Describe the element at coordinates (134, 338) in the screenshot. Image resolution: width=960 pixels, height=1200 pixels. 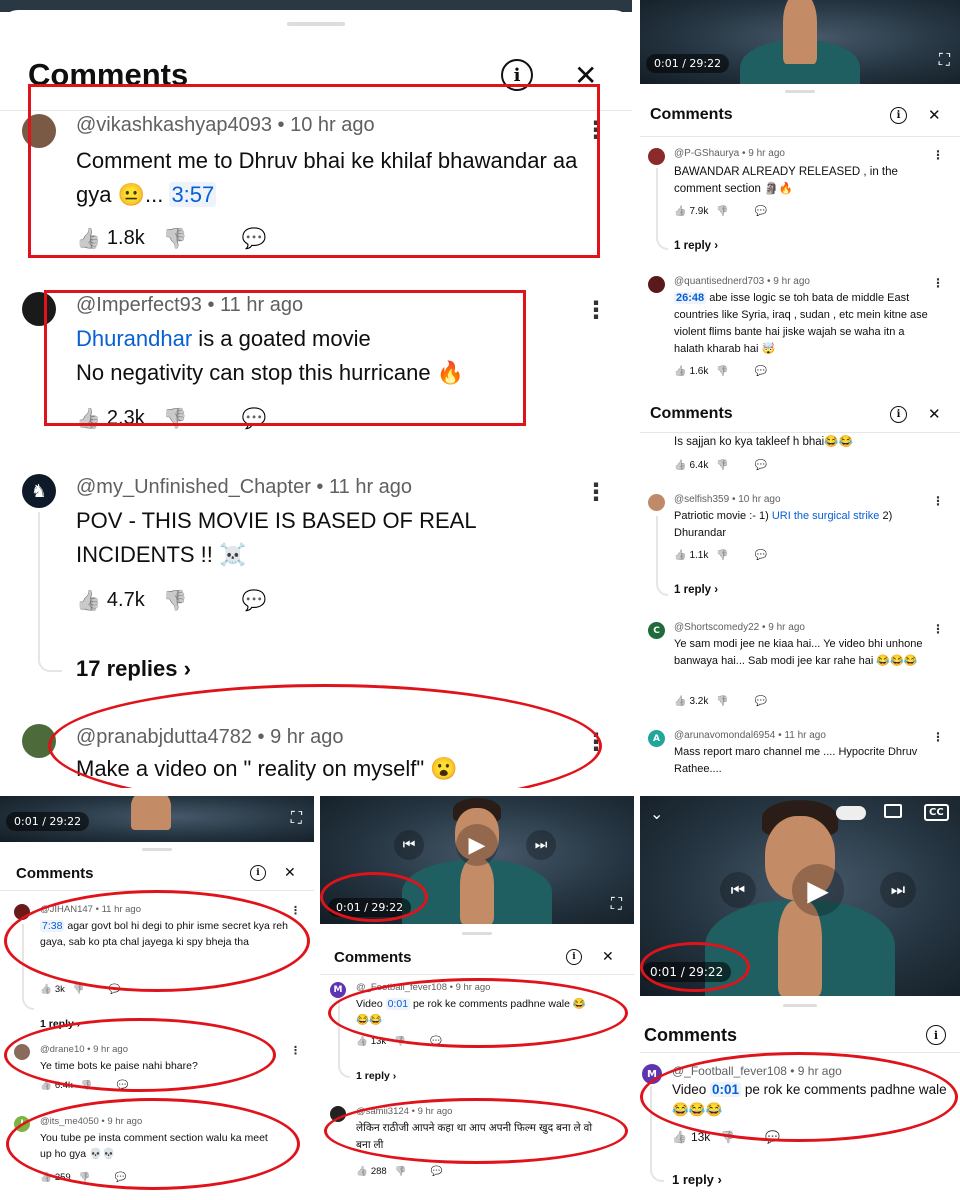
I see `search-link: Dhurandhar` at that location.